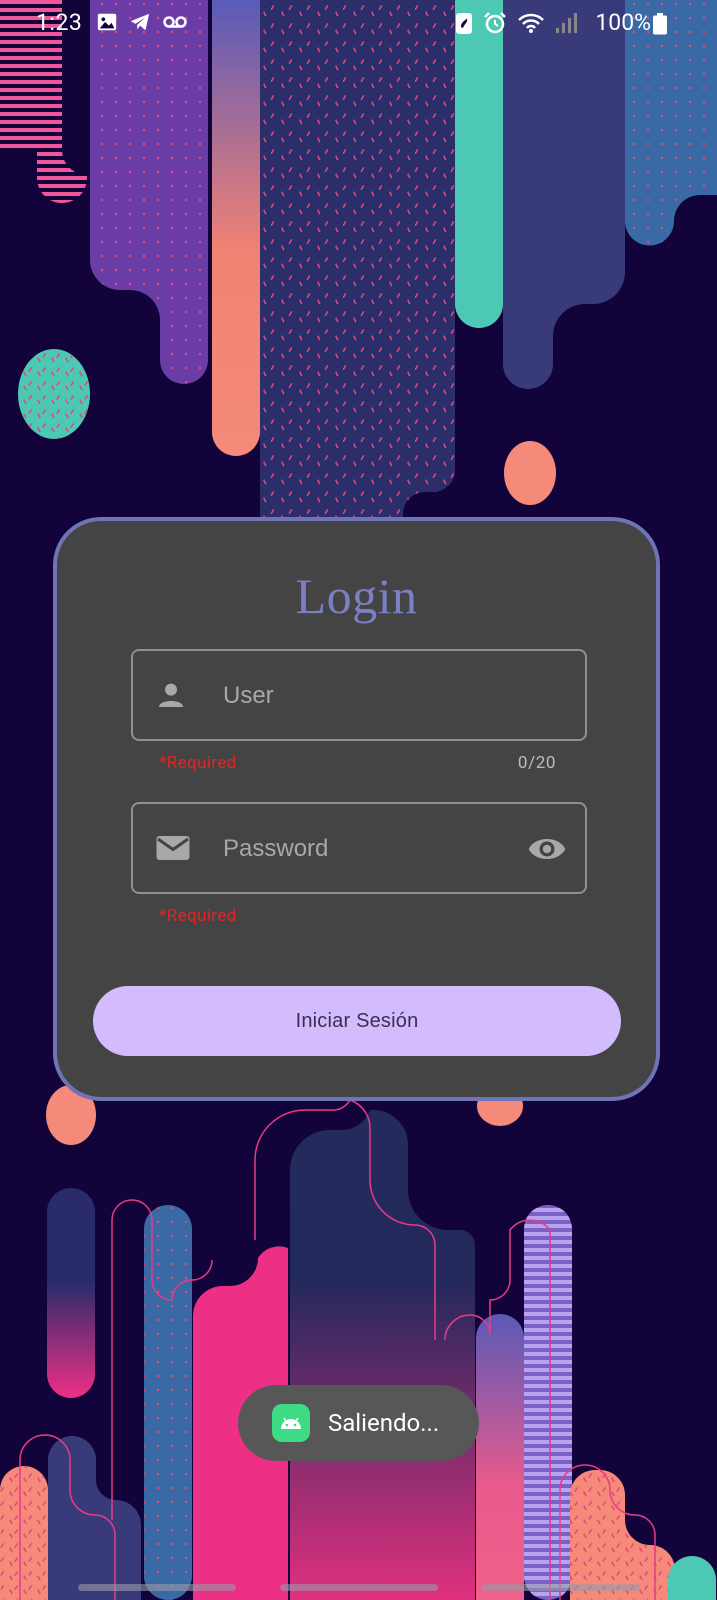  What do you see at coordinates (175, 25) in the screenshot?
I see `voicemail-icon` at bounding box center [175, 25].